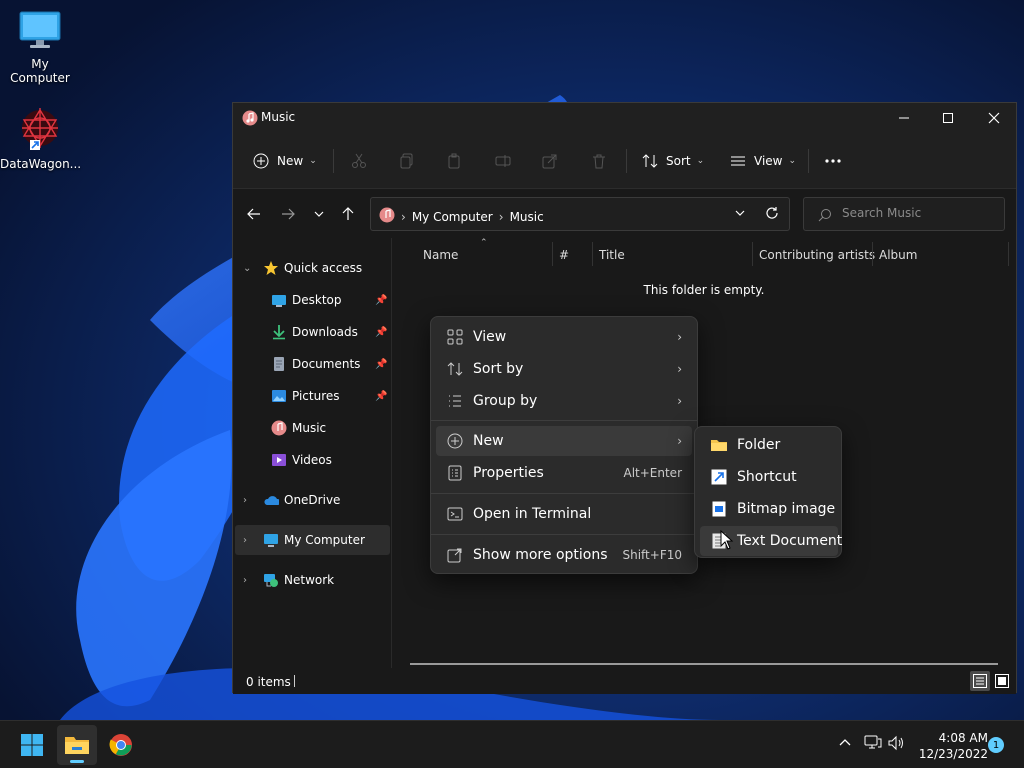 The width and height of the screenshot is (1024, 768). What do you see at coordinates (250, 119) in the screenshot?
I see `music-icon` at bounding box center [250, 119].